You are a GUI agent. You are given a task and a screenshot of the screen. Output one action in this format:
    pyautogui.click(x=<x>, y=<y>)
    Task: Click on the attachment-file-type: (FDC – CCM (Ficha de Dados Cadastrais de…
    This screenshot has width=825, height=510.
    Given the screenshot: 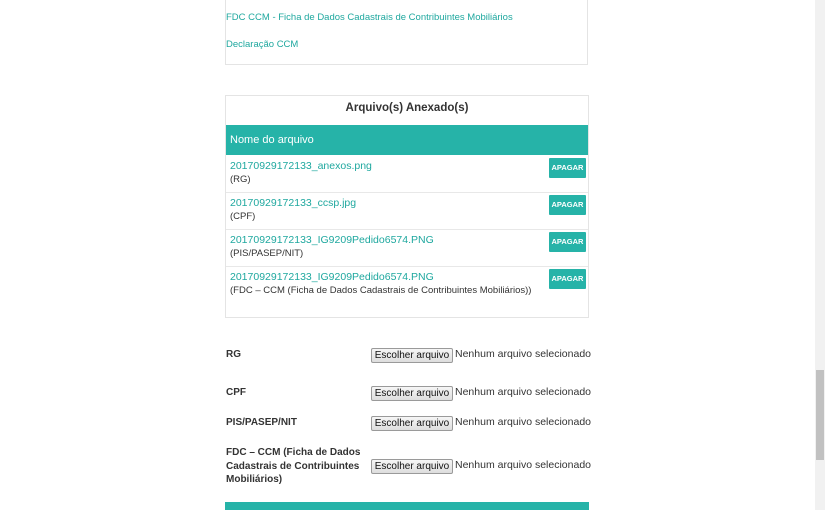 What is the action you would take?
    pyautogui.click(x=381, y=290)
    